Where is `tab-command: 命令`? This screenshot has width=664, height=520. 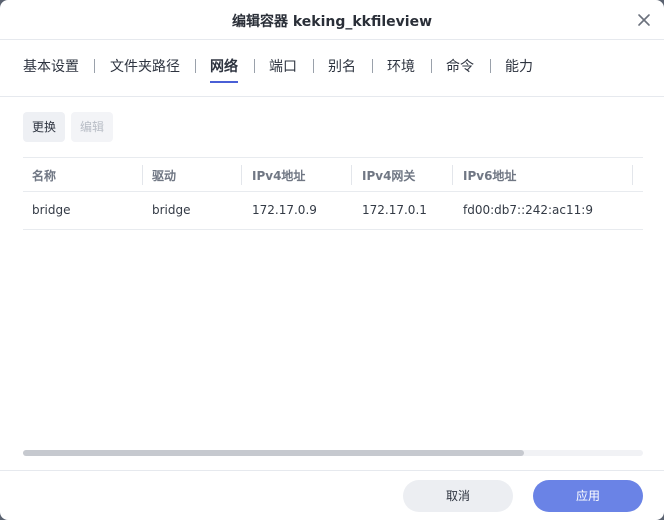 tab-command: 命令 is located at coordinates (460, 67).